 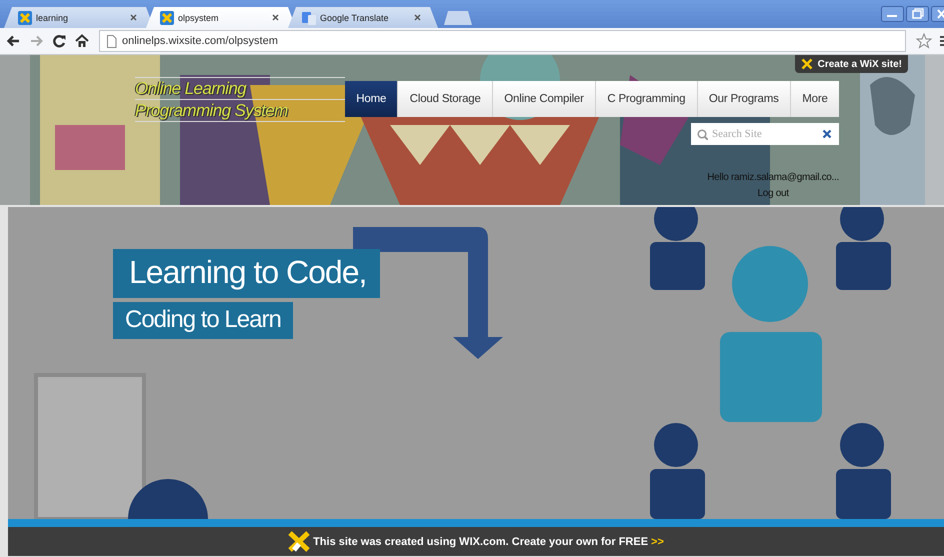 I want to click on tab-label: Google Translate, so click(x=355, y=17).